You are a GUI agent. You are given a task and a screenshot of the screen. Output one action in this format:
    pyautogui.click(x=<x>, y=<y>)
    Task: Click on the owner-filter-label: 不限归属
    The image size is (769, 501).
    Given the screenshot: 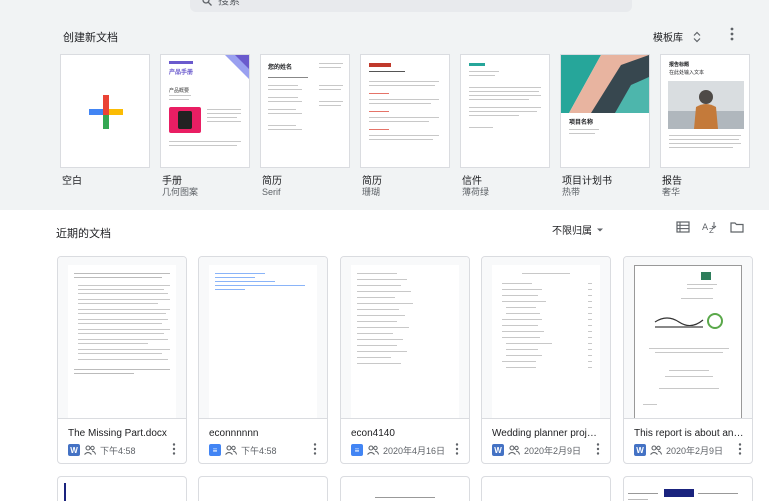 What is the action you would take?
    pyautogui.click(x=572, y=231)
    